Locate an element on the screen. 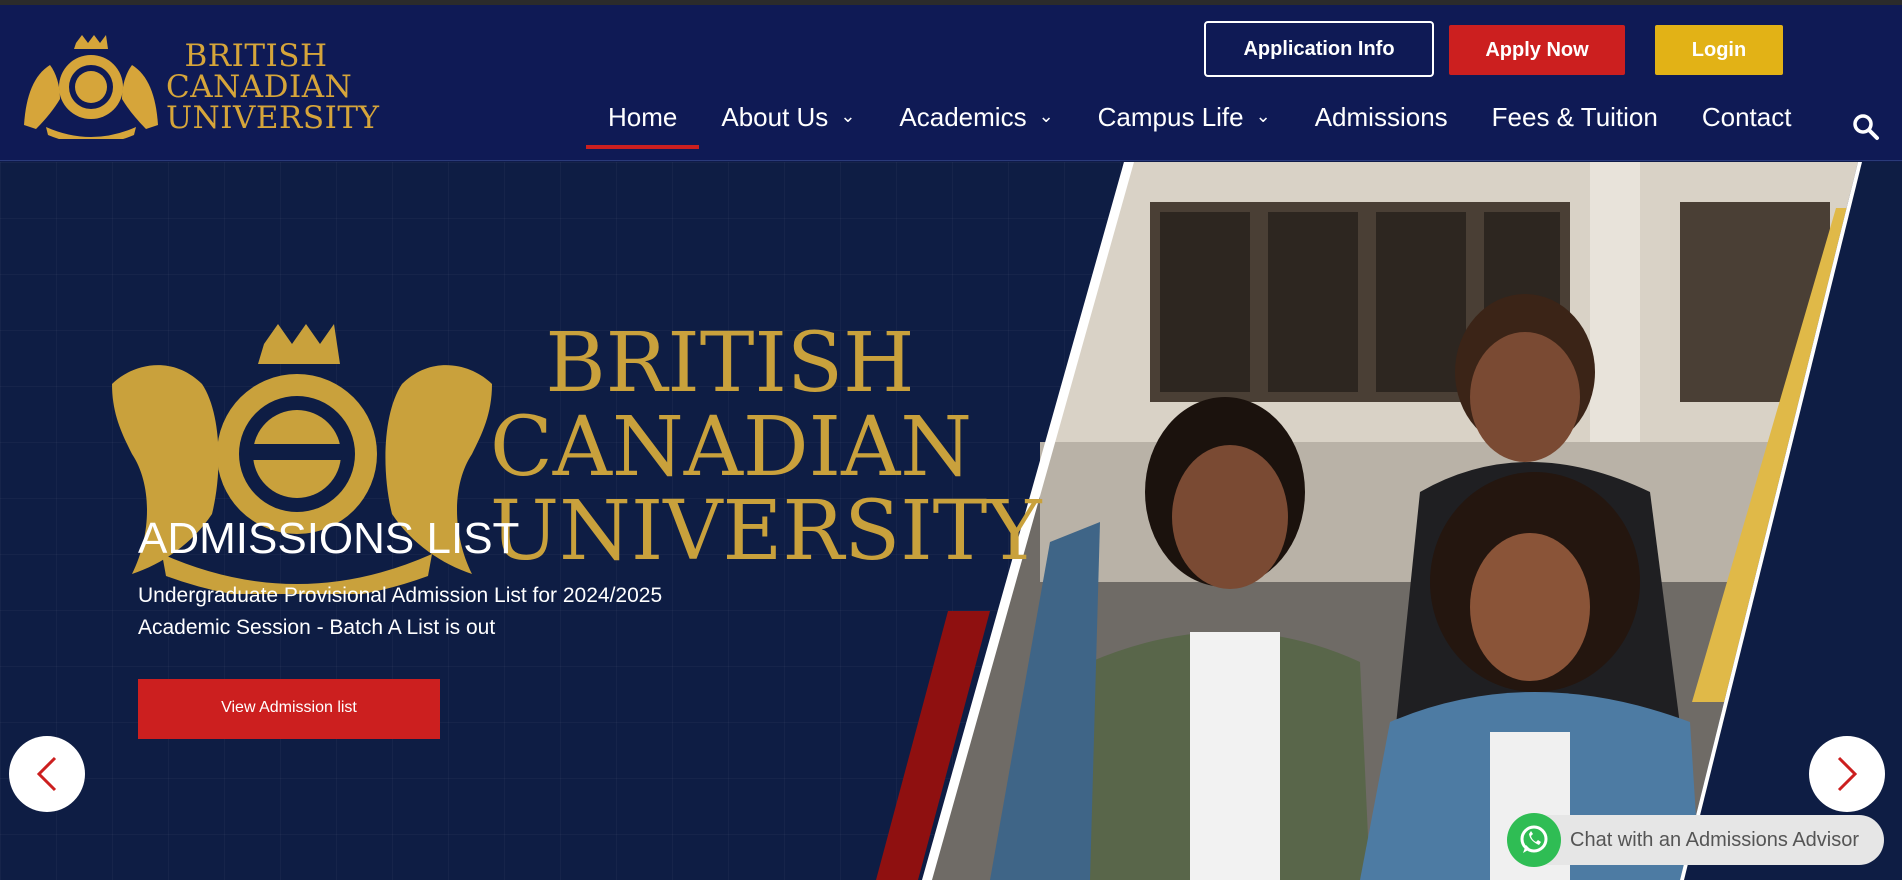  nav-label: Contact is located at coordinates (1746, 116).